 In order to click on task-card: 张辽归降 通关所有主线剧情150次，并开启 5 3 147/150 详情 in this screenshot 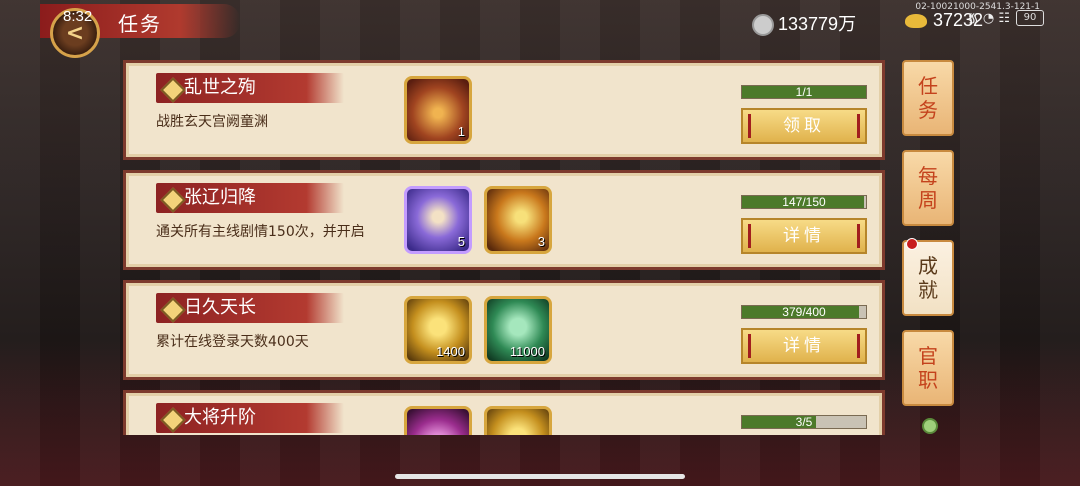, I will do `click(504, 220)`.